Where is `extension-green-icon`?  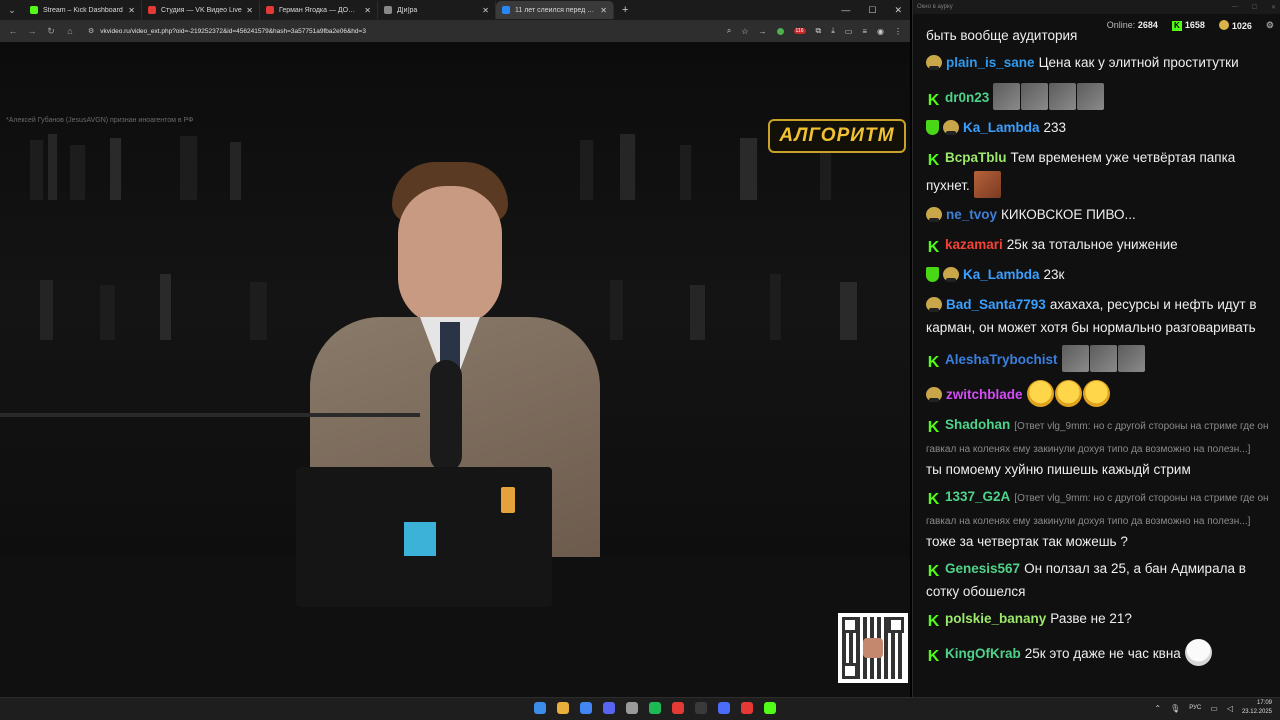 extension-green-icon is located at coordinates (780, 31).